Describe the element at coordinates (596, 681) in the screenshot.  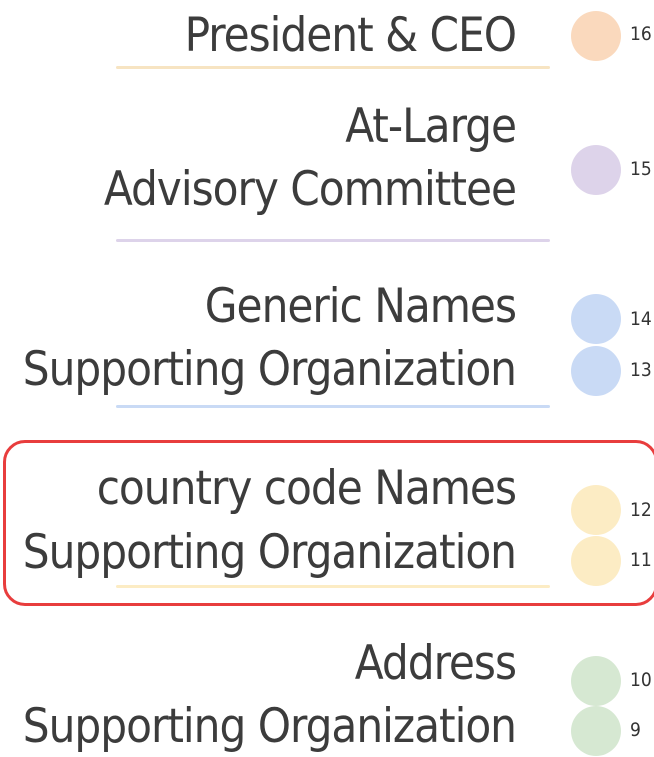
I see `seat-10-dot` at that location.